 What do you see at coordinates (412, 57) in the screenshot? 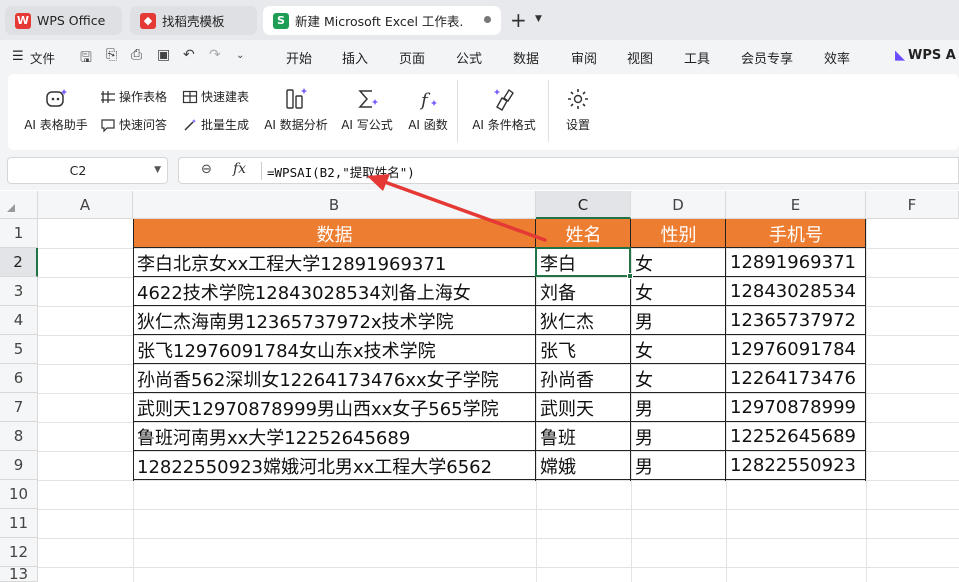
I see `menu-page: 页面` at bounding box center [412, 57].